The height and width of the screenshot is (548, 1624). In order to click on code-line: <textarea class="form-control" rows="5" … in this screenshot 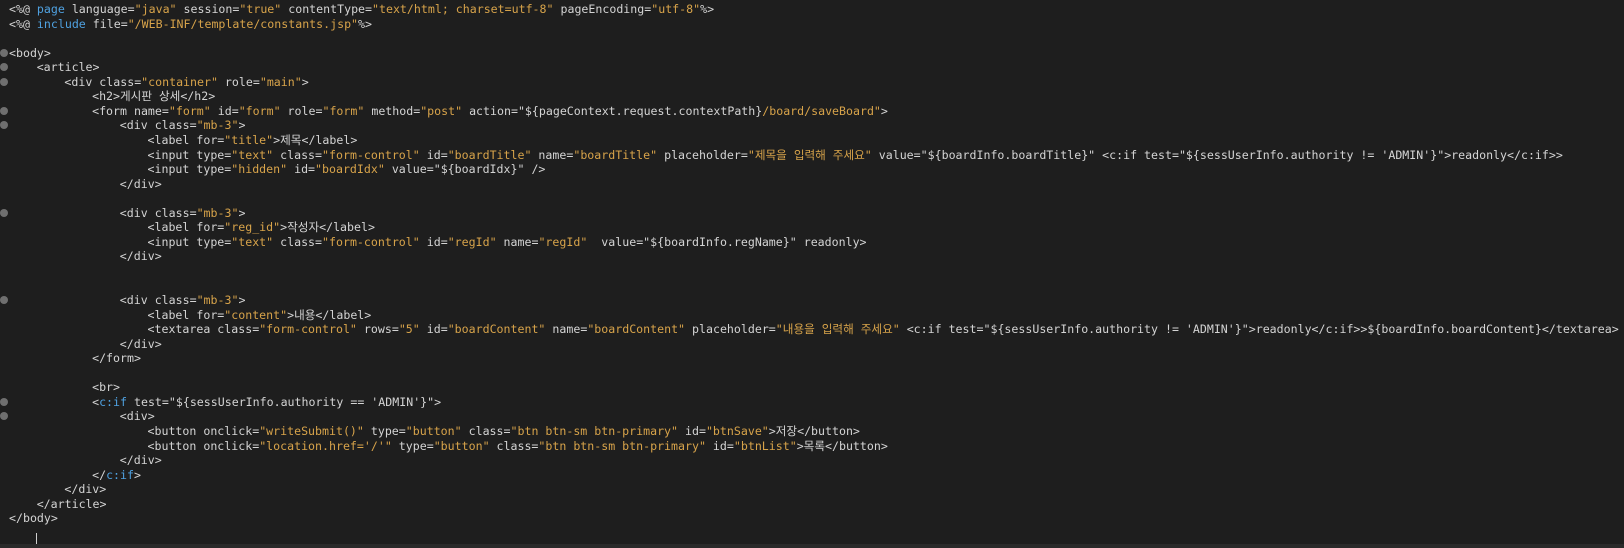, I will do `click(812, 329)`.